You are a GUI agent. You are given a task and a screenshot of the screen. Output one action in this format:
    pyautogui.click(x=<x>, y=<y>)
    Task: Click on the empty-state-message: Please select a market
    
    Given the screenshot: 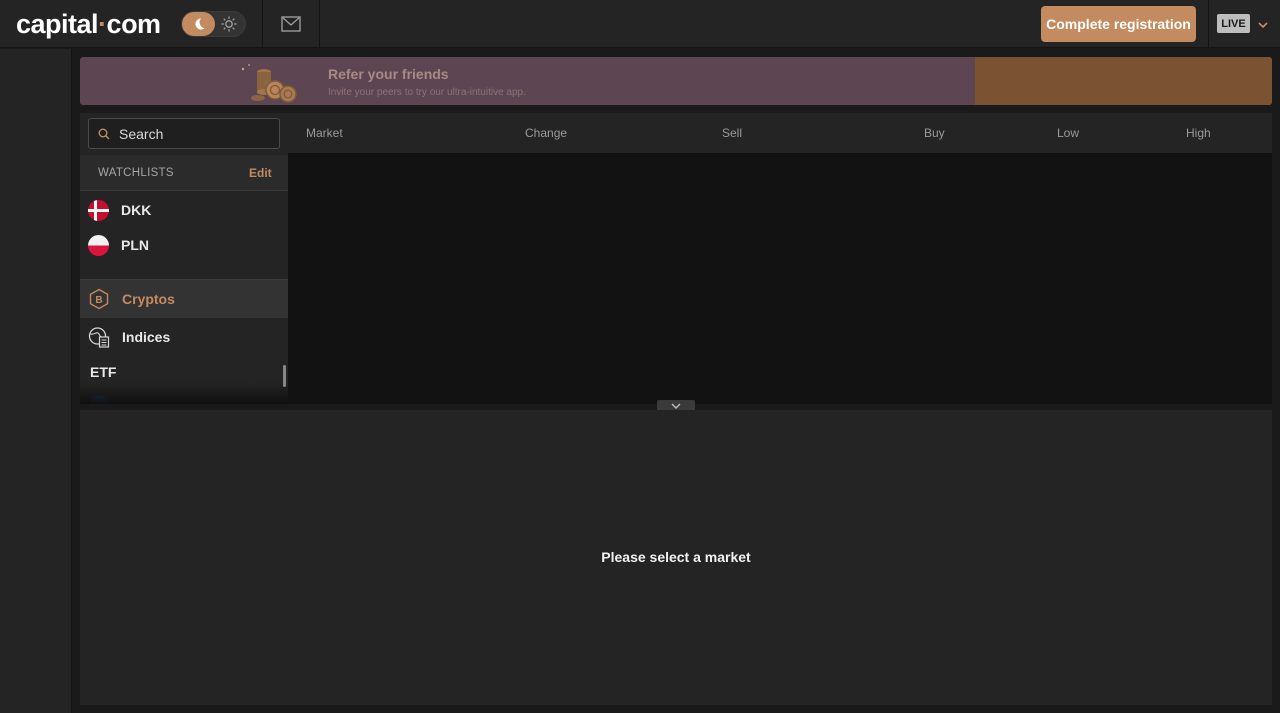 What is the action you would take?
    pyautogui.click(x=676, y=557)
    